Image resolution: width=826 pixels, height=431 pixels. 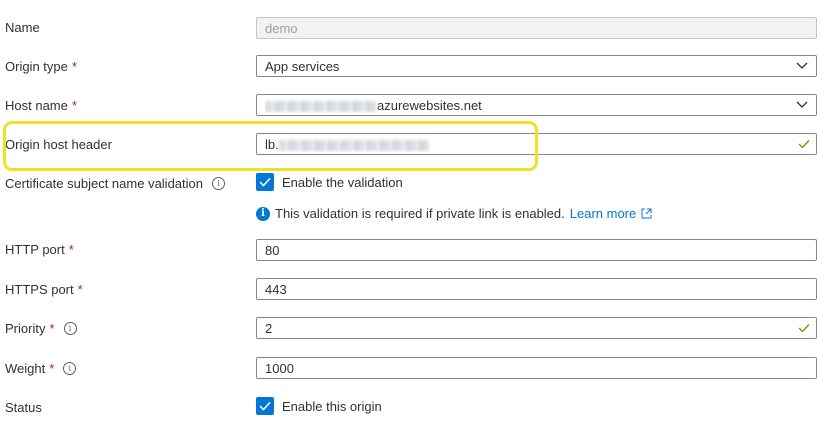 What do you see at coordinates (342, 182) in the screenshot?
I see `cert-validation-checkbox-label: Enable the validation` at bounding box center [342, 182].